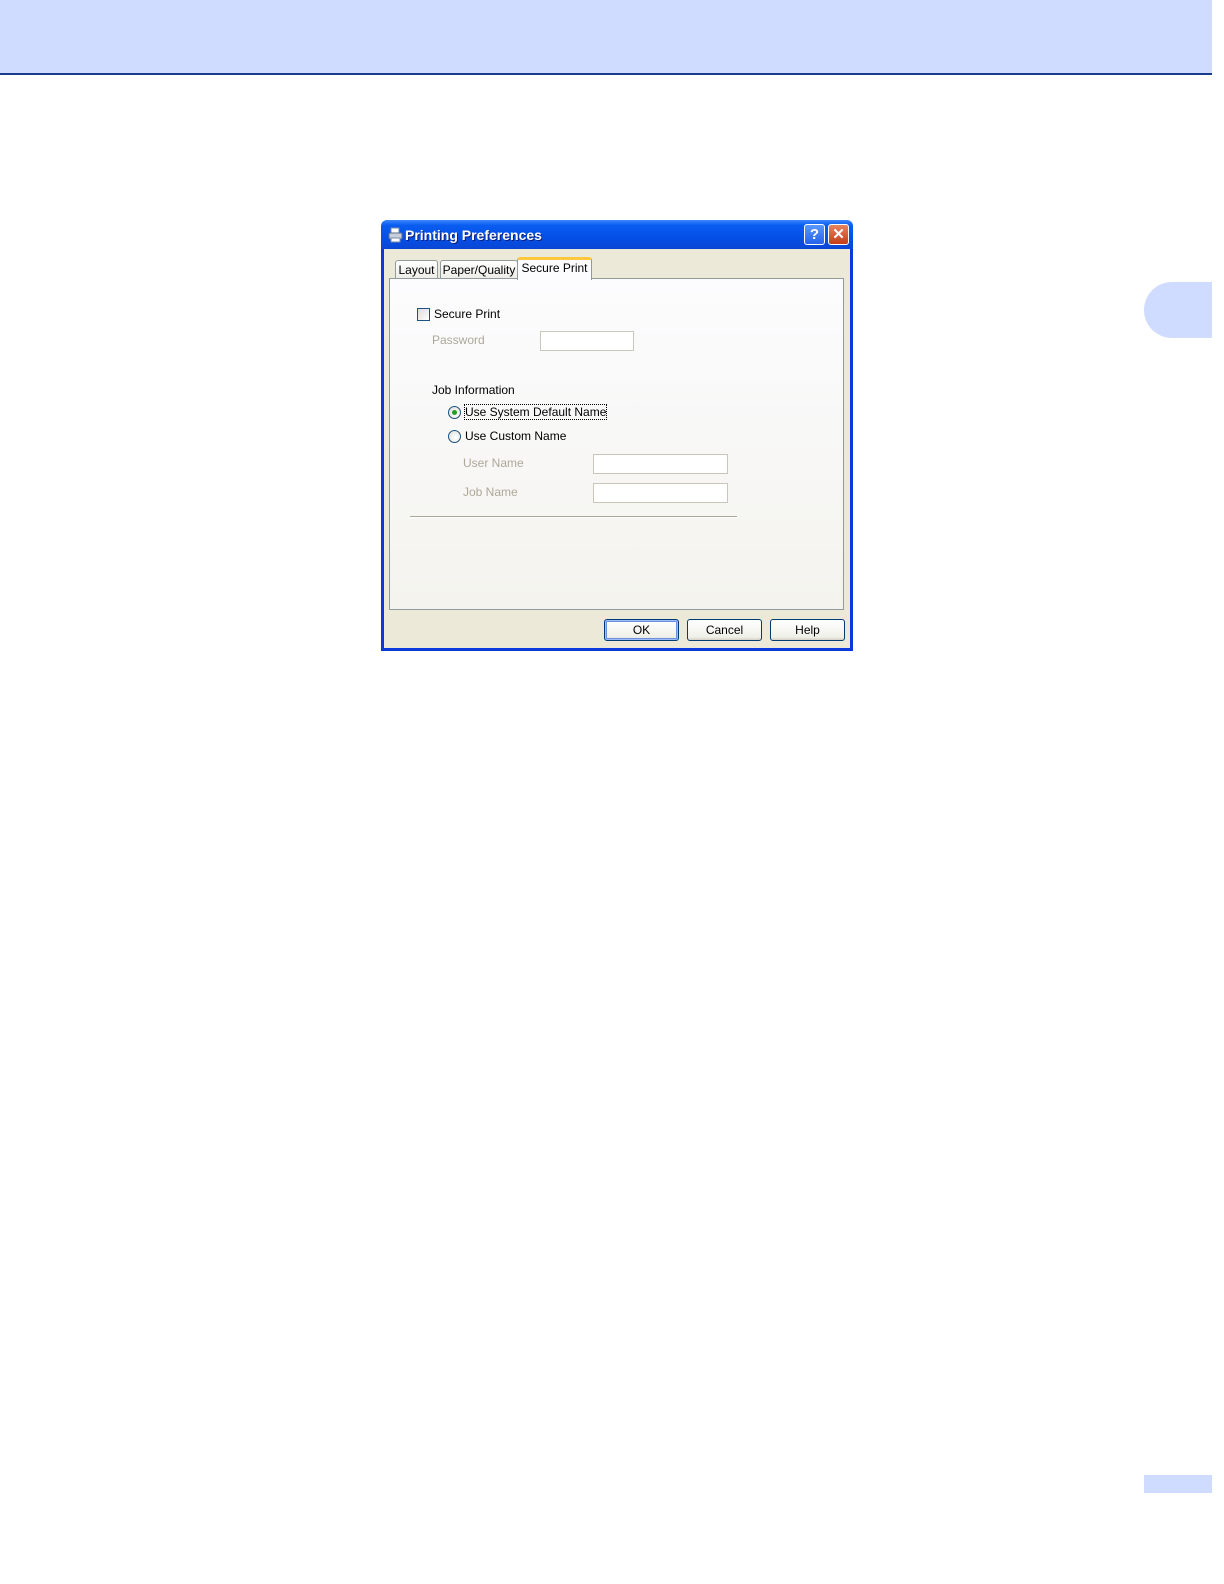  I want to click on help-button: Help, so click(807, 630).